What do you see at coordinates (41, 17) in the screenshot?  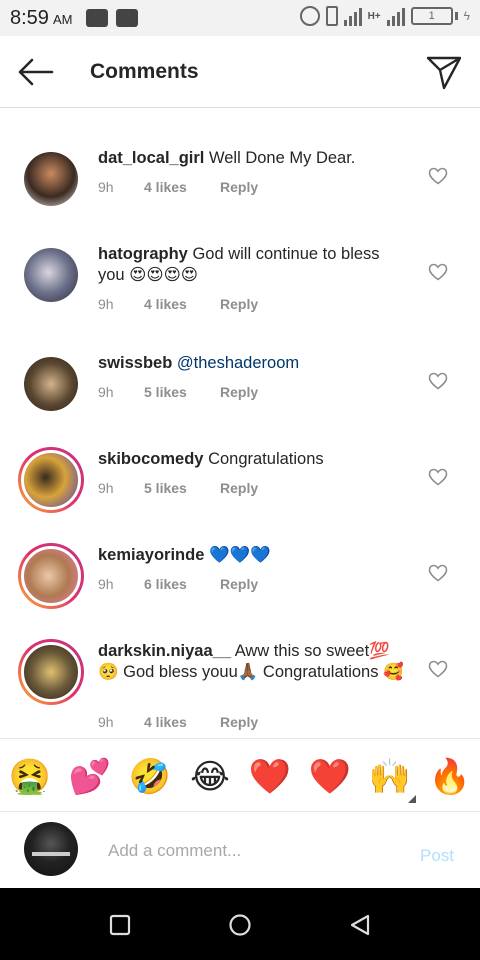 I see `status-time: 8:59 AM` at bounding box center [41, 17].